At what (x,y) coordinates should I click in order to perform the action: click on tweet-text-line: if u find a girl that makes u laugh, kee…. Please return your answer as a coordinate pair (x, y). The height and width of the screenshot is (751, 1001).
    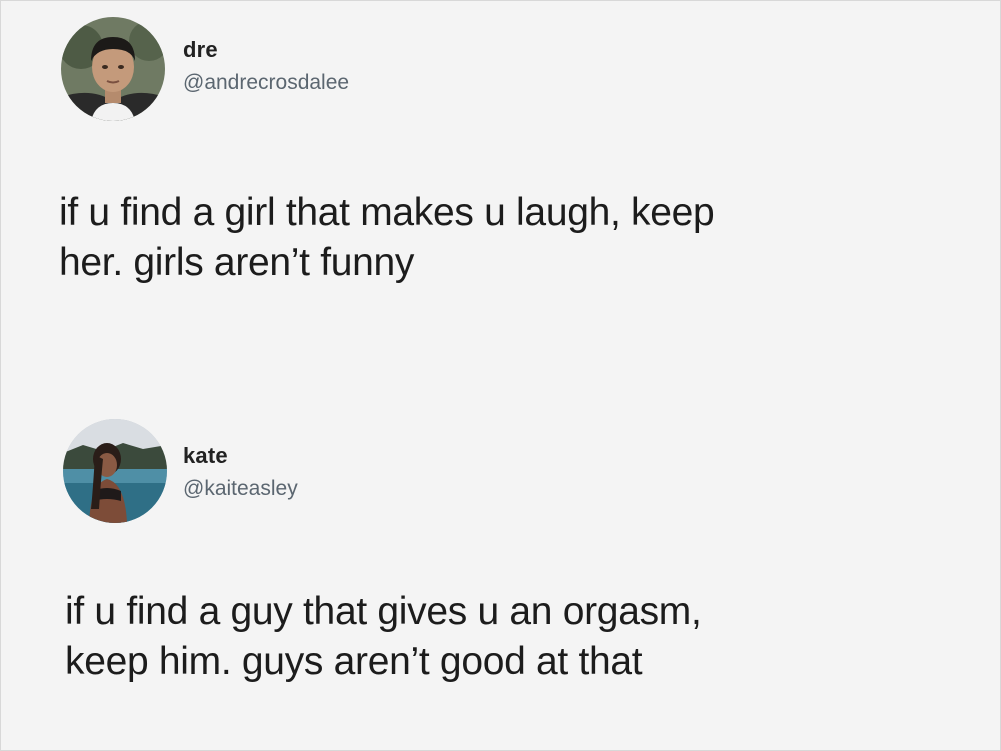
    Looking at the image, I should click on (387, 212).